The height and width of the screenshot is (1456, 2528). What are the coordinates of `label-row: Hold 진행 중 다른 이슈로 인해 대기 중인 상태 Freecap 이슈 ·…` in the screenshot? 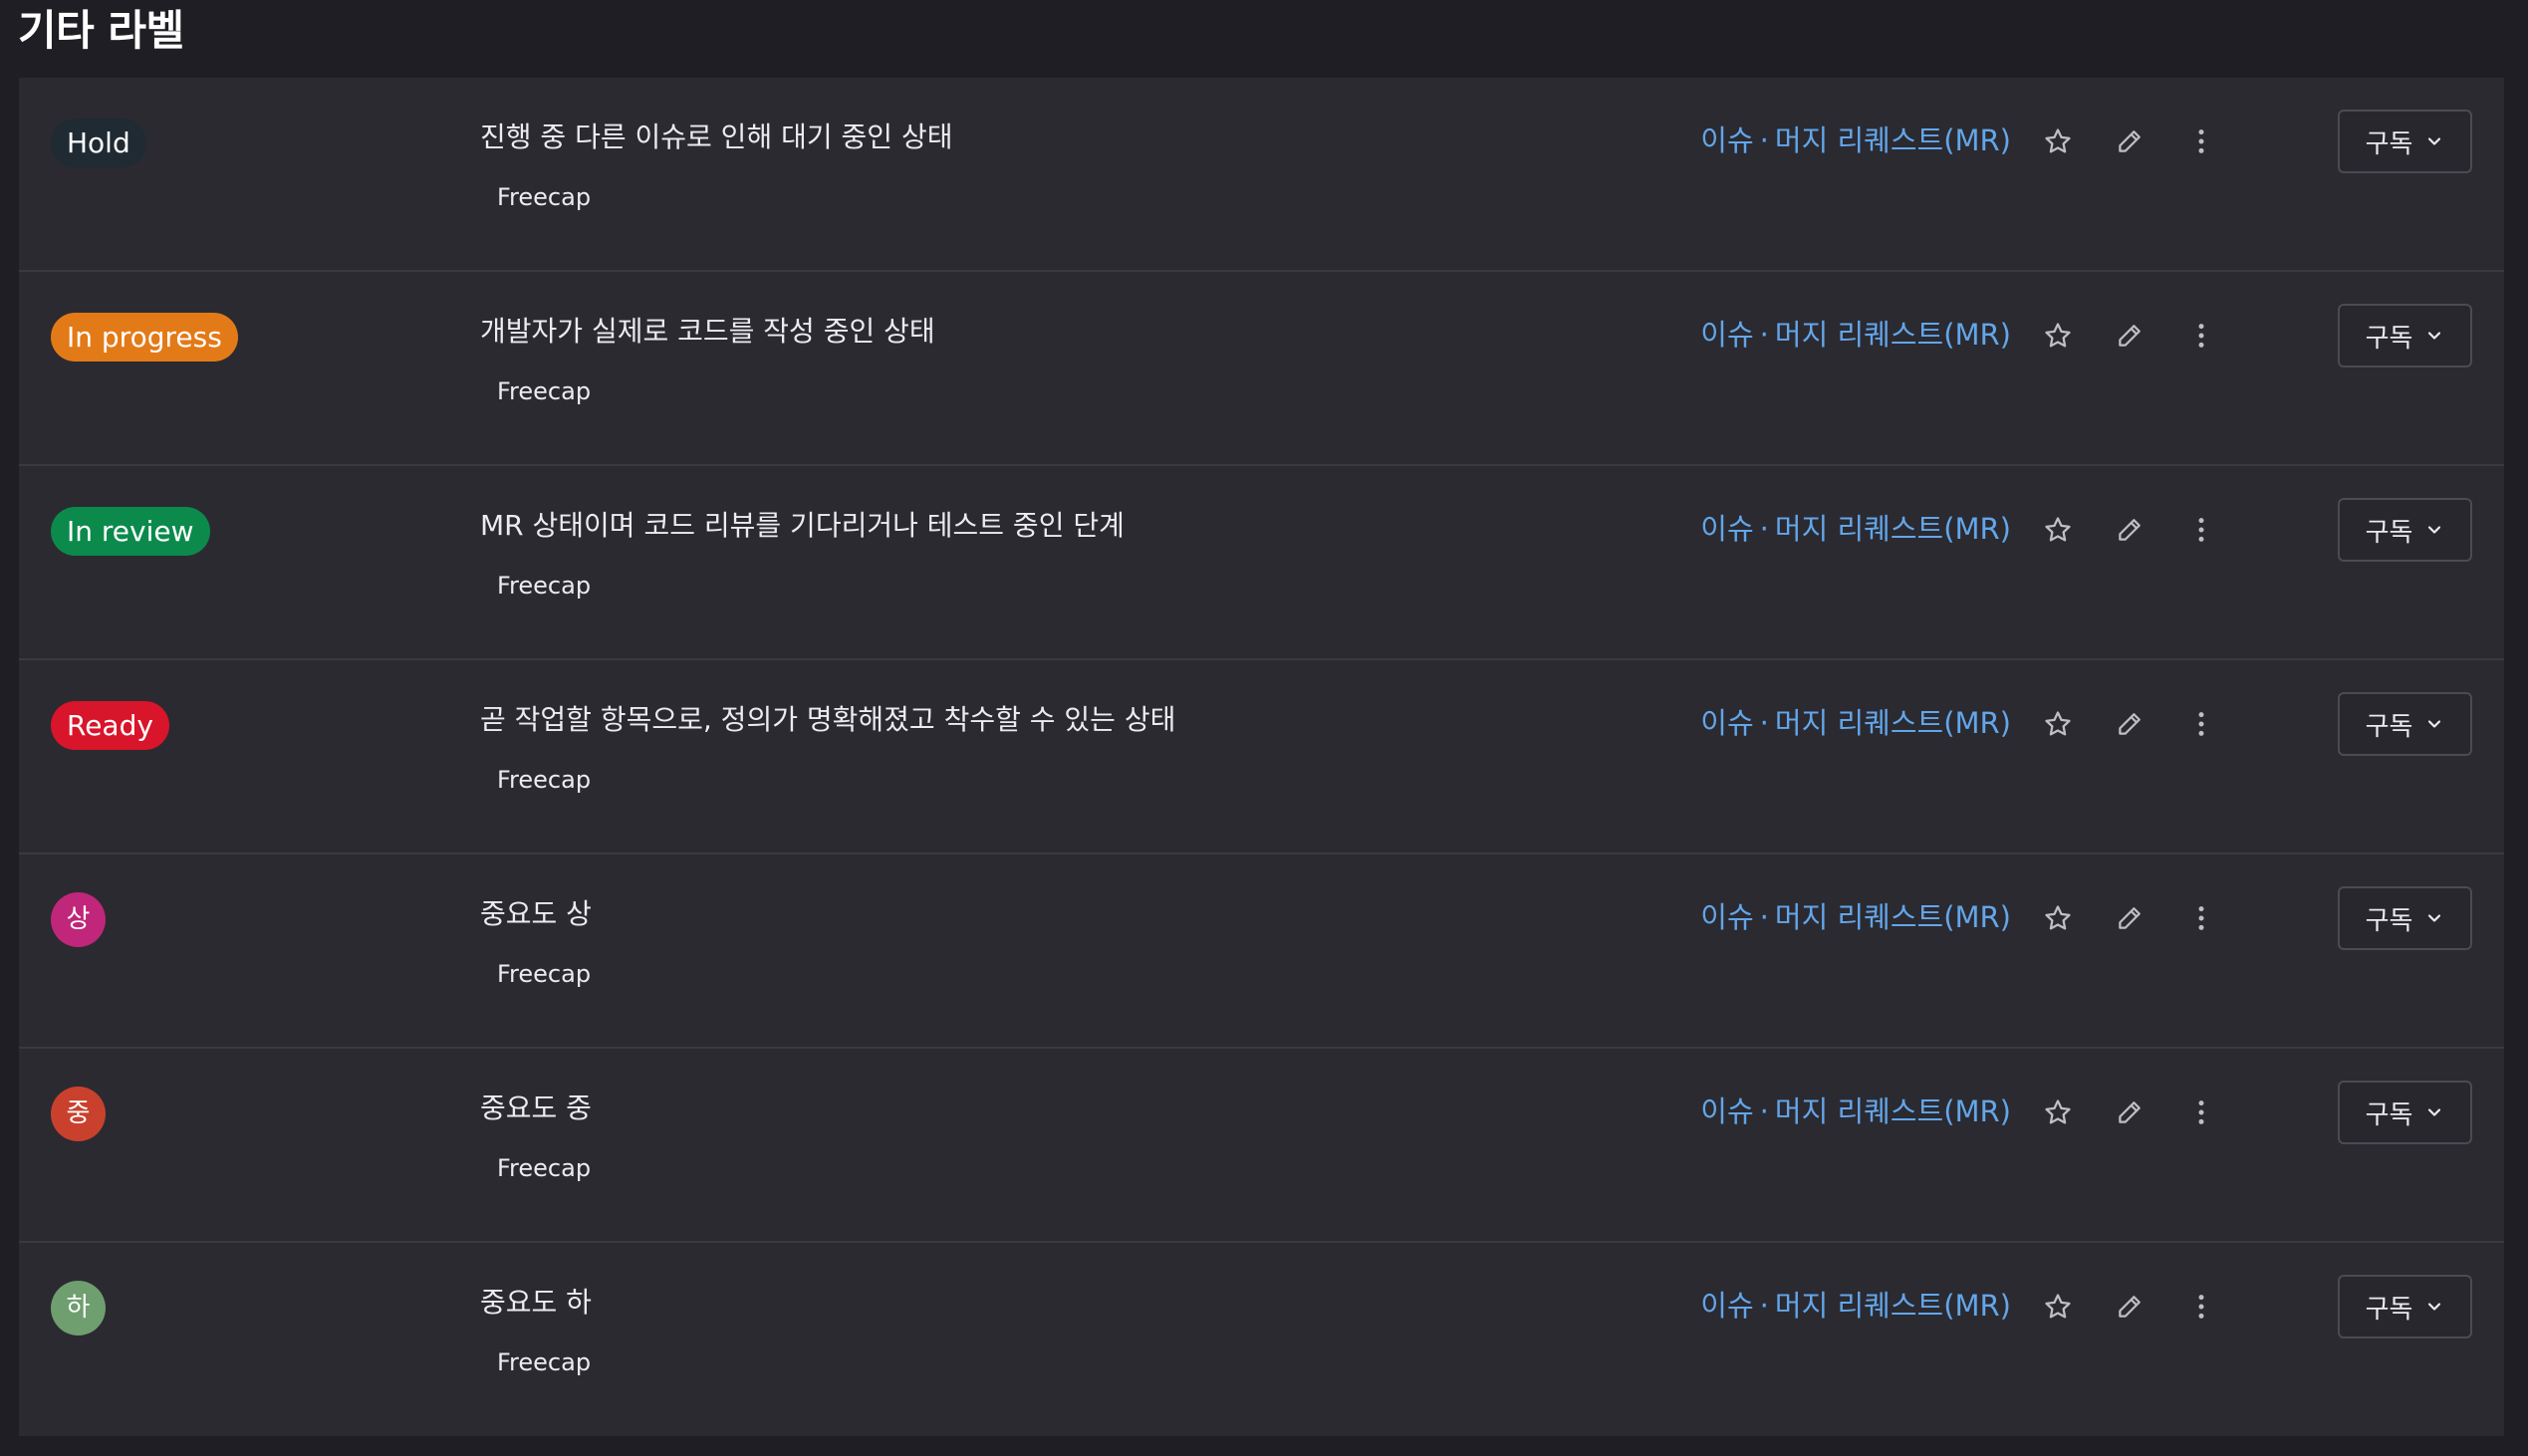 It's located at (1261, 175).